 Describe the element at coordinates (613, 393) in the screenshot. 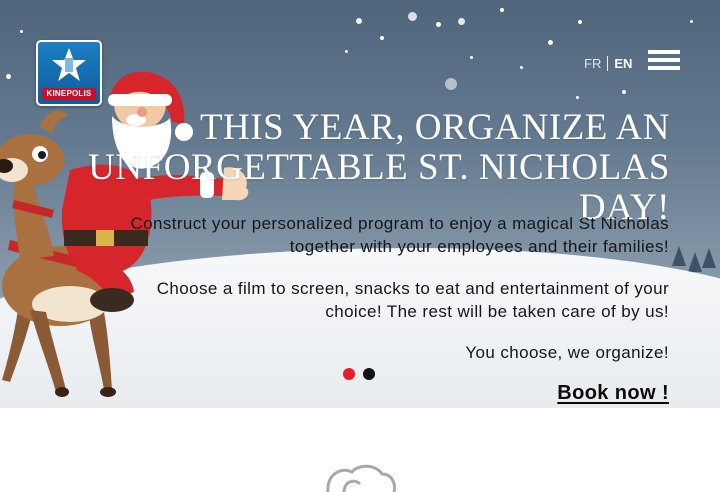

I see `book-now-link: Book now !` at that location.